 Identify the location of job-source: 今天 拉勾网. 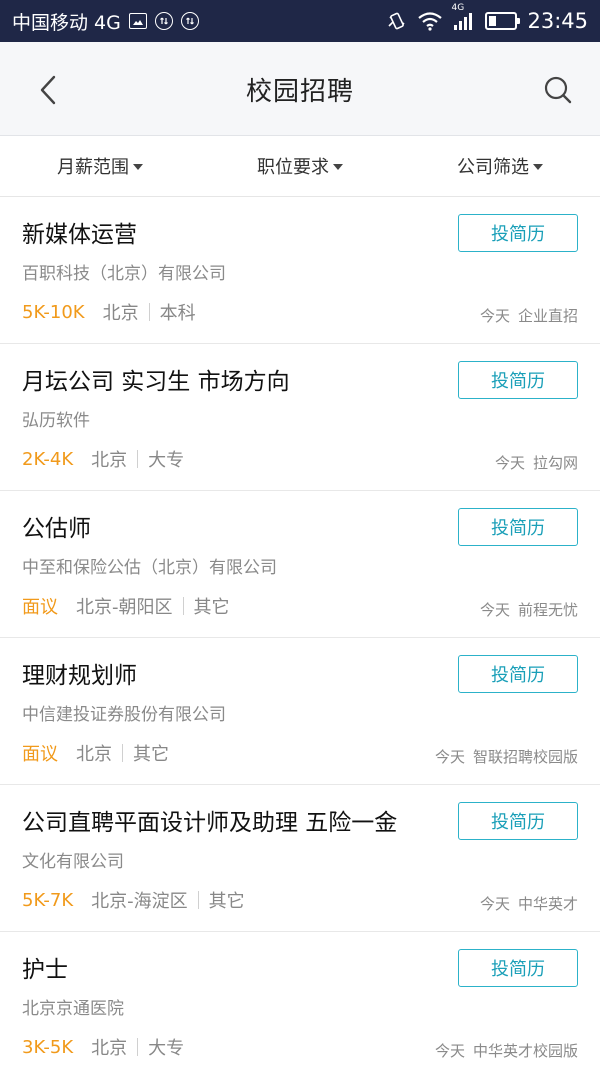
(536, 462).